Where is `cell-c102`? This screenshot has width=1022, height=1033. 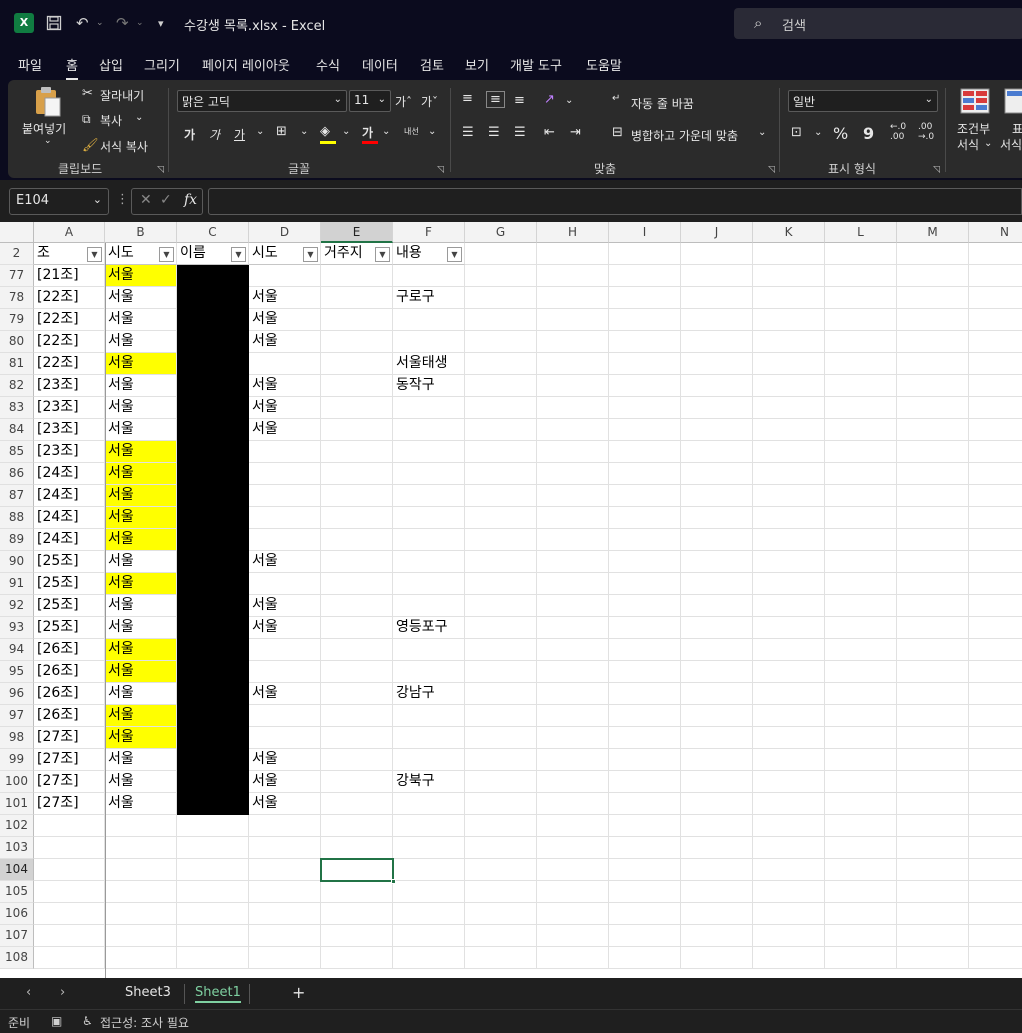
cell-c102 is located at coordinates (213, 826).